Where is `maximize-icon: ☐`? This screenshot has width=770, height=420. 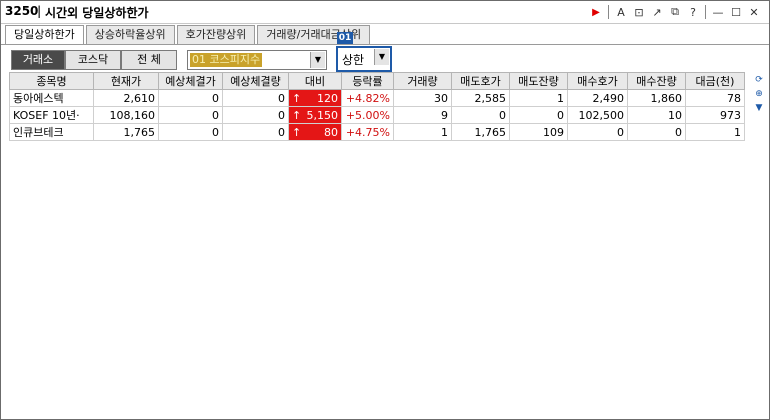
maximize-icon: ☐ is located at coordinates (736, 12).